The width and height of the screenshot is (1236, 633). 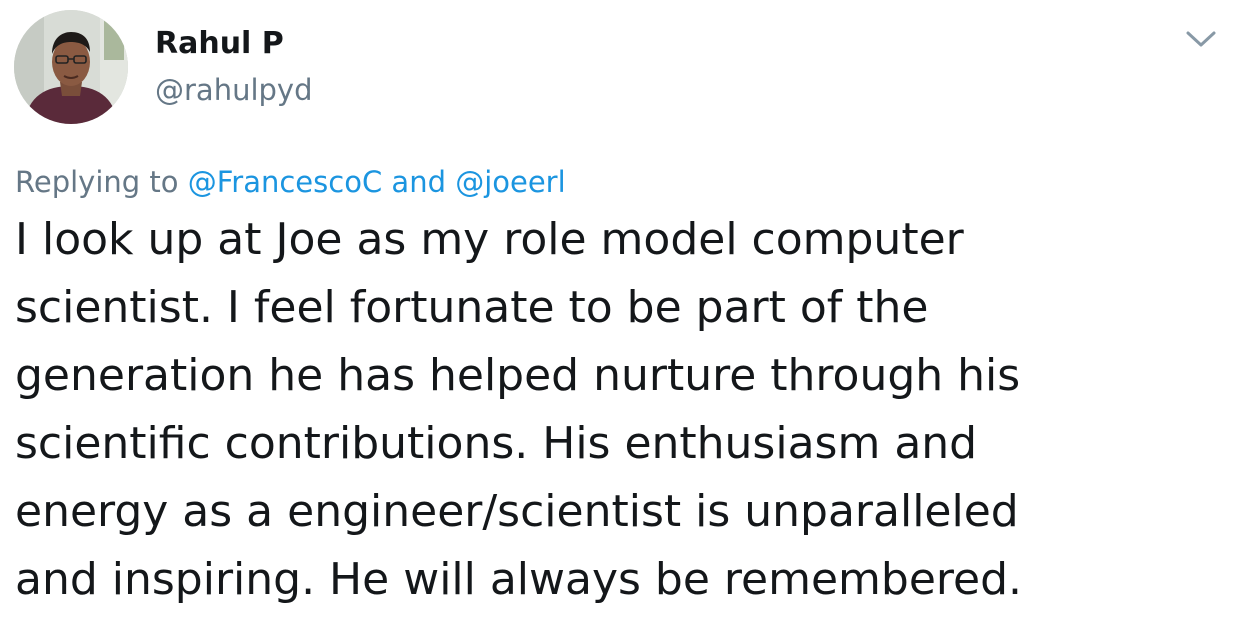 What do you see at coordinates (101, 182) in the screenshot?
I see `replying-to-label: Replying to` at bounding box center [101, 182].